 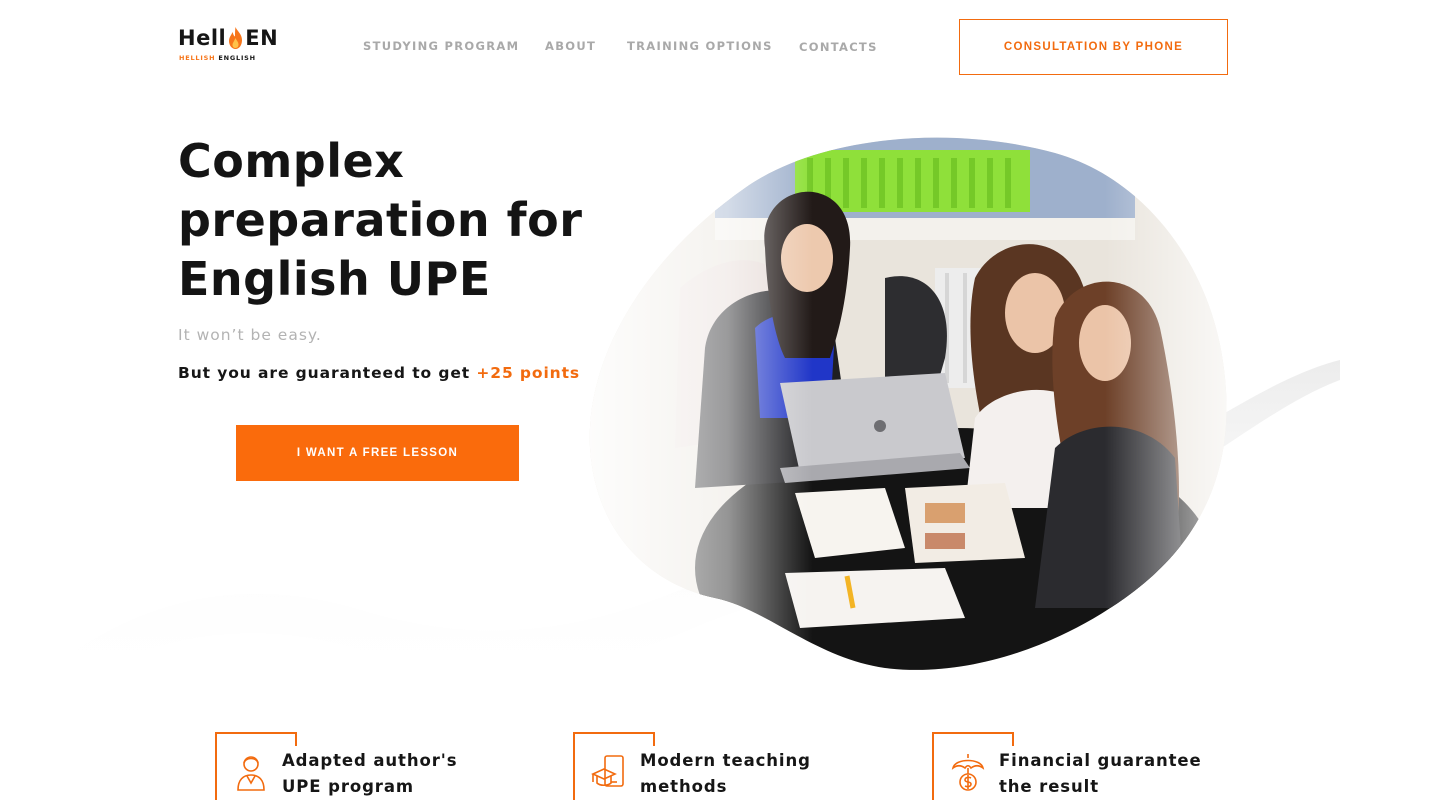 I want to click on hero-guarantee: But you are guaranteed to get +25 points, so click(x=379, y=373).